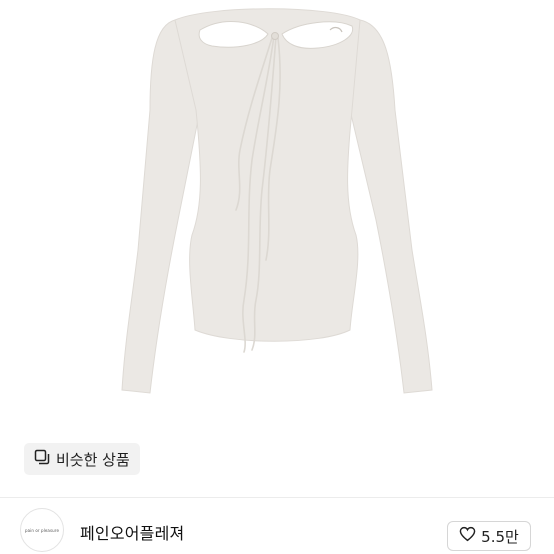 The image size is (554, 554). What do you see at coordinates (132, 532) in the screenshot?
I see `shop-name: 페인오어플레져` at bounding box center [132, 532].